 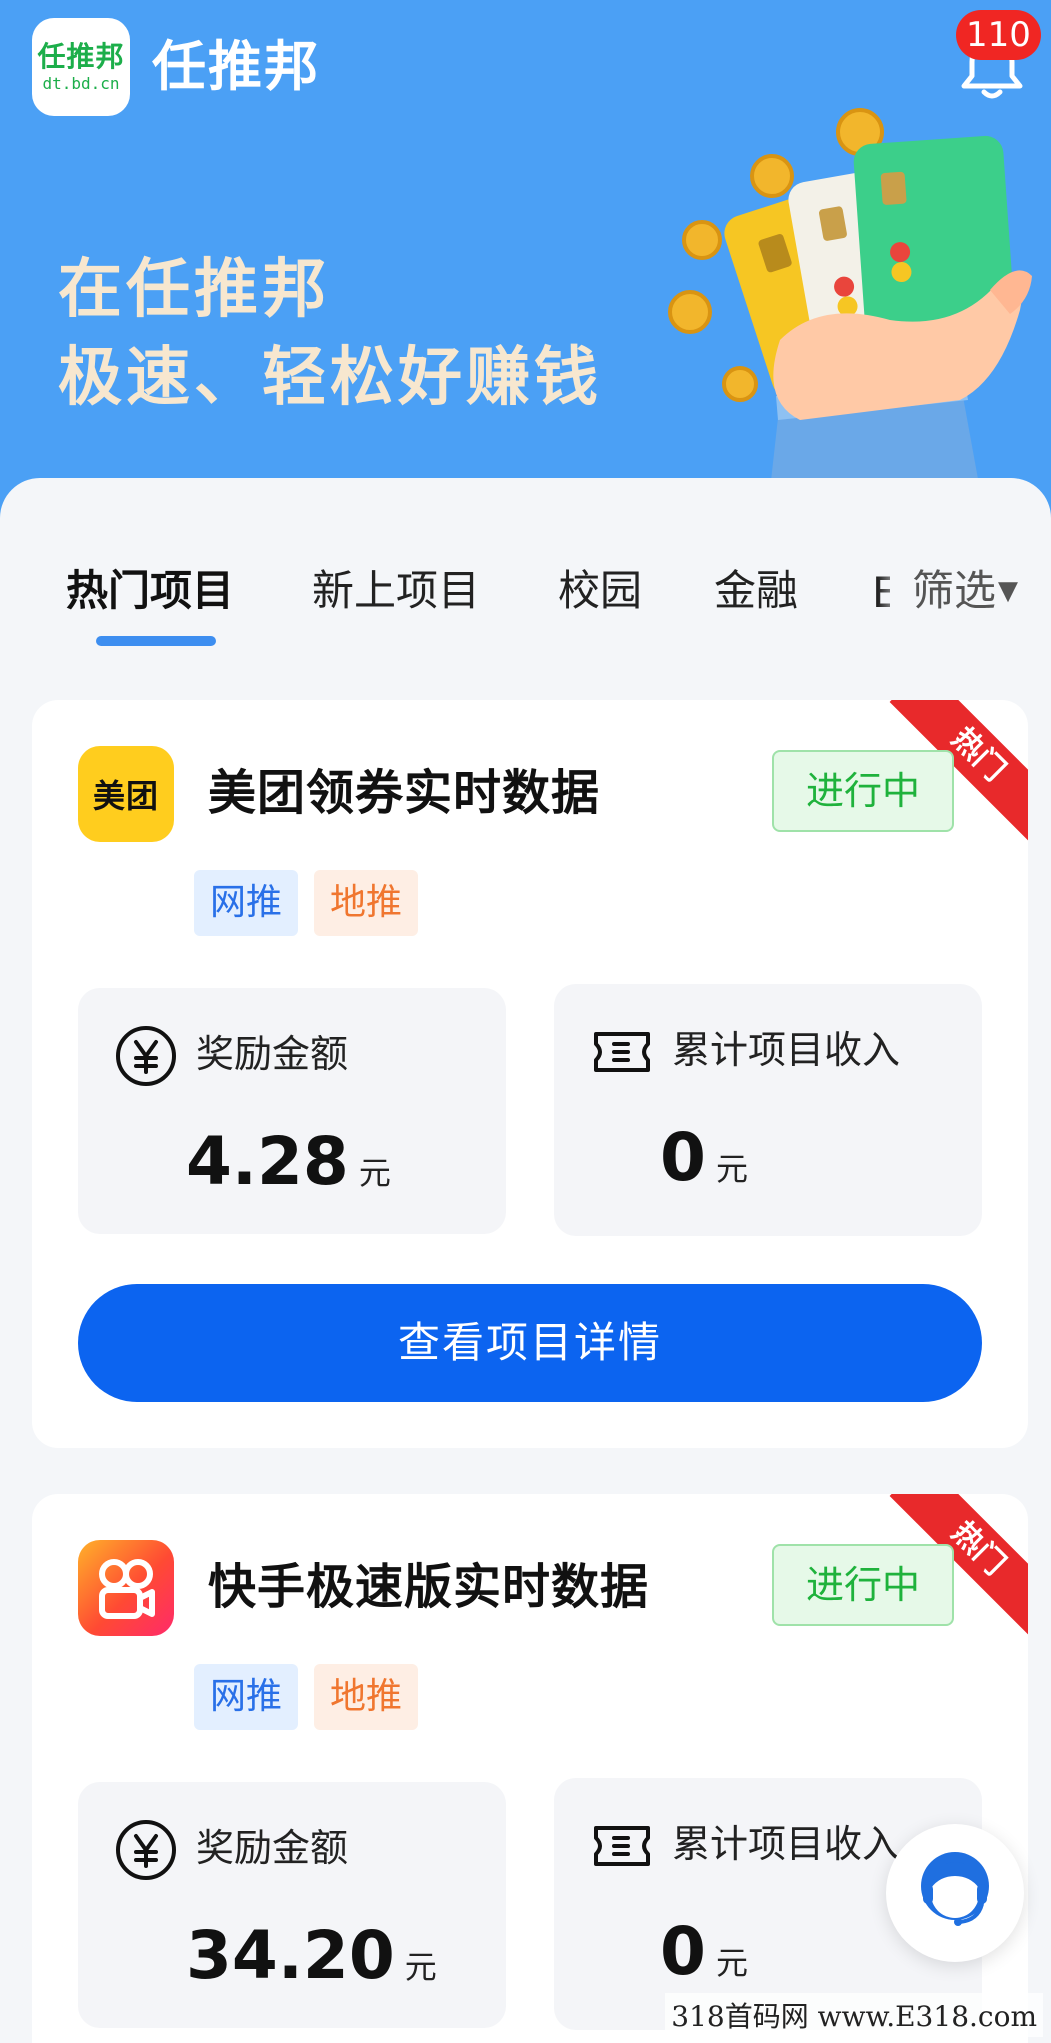 I want to click on tab-fade, so click(x=893, y=594).